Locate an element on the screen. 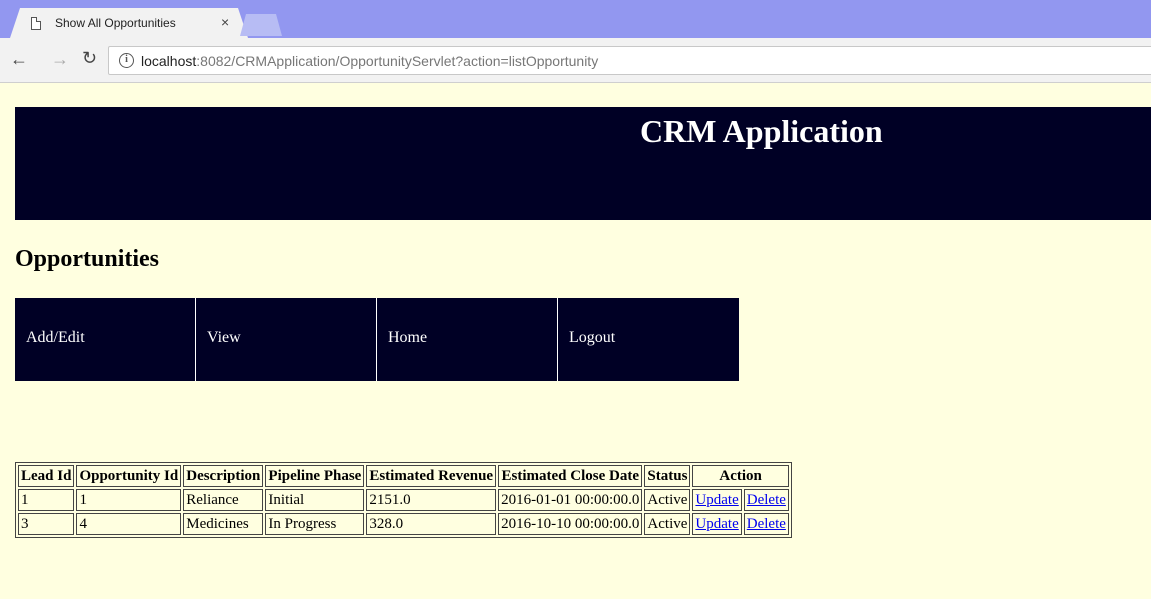 The height and width of the screenshot is (599, 1151). browser-tabstrip: Show All Opportunities × is located at coordinates (575, 19).